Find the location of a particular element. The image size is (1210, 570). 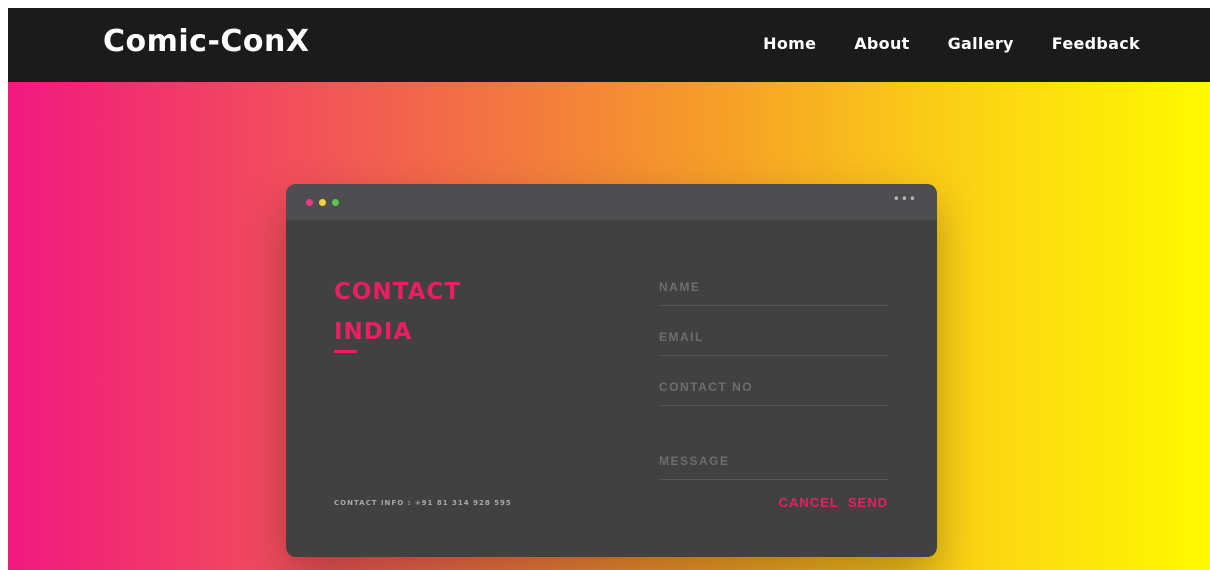

main-nav: Home About Gallery Feedback is located at coordinates (932, 43).